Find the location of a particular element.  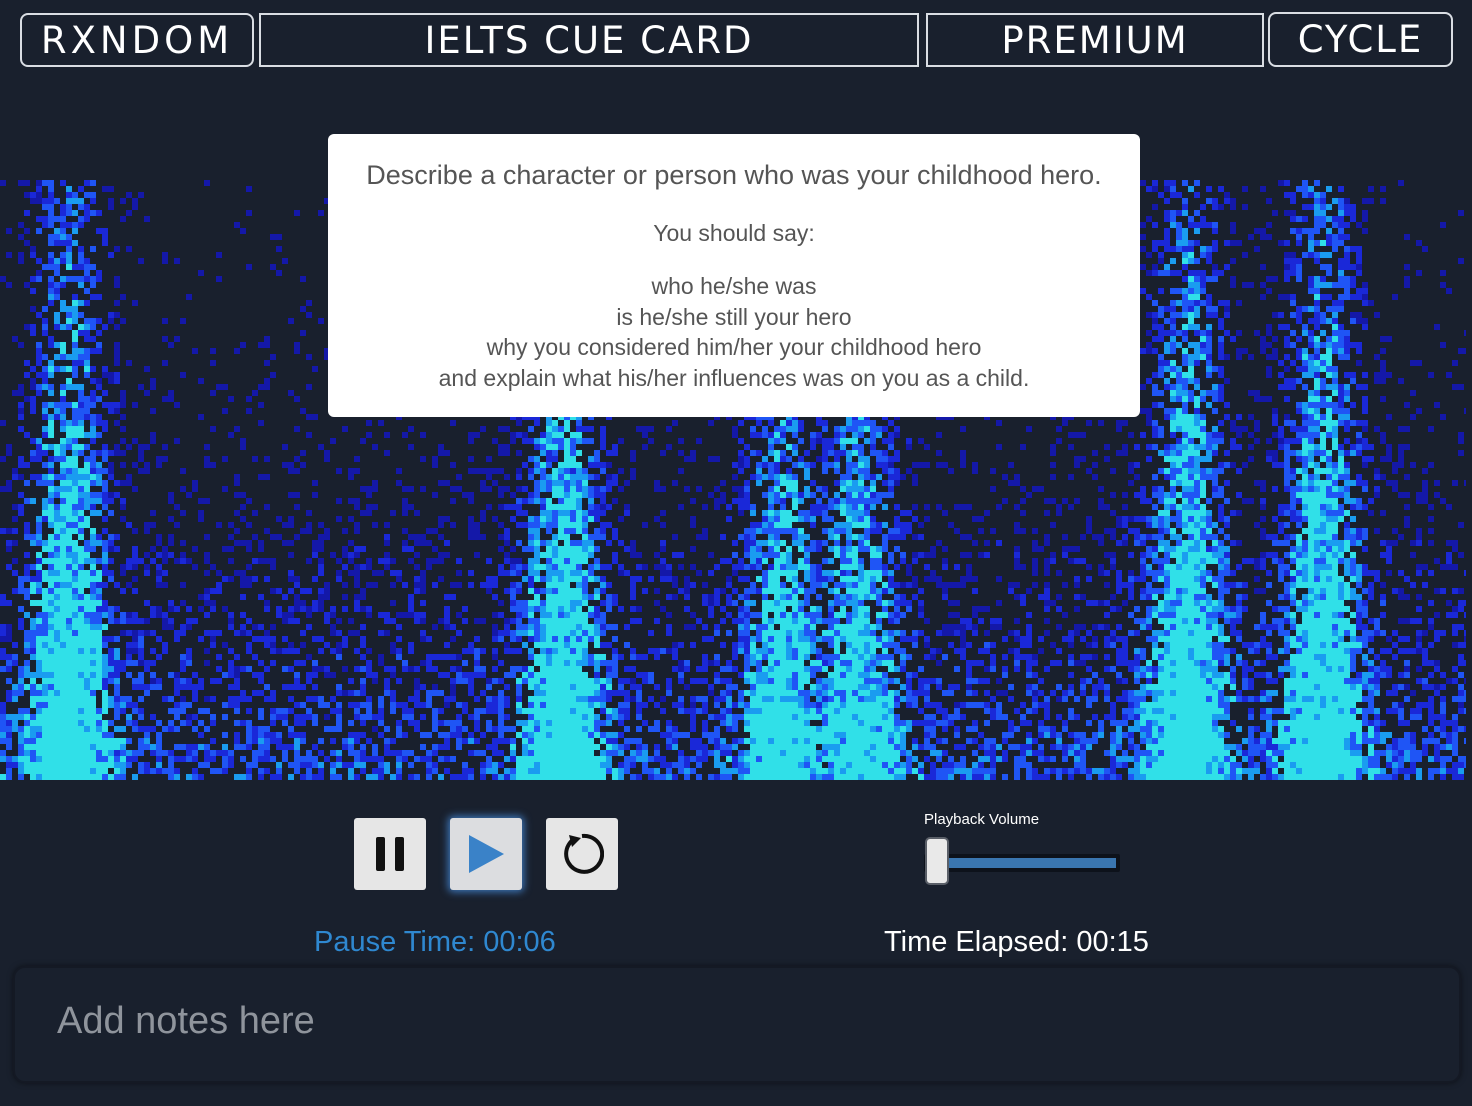

premium-button: PREMIUM is located at coordinates (1095, 40).